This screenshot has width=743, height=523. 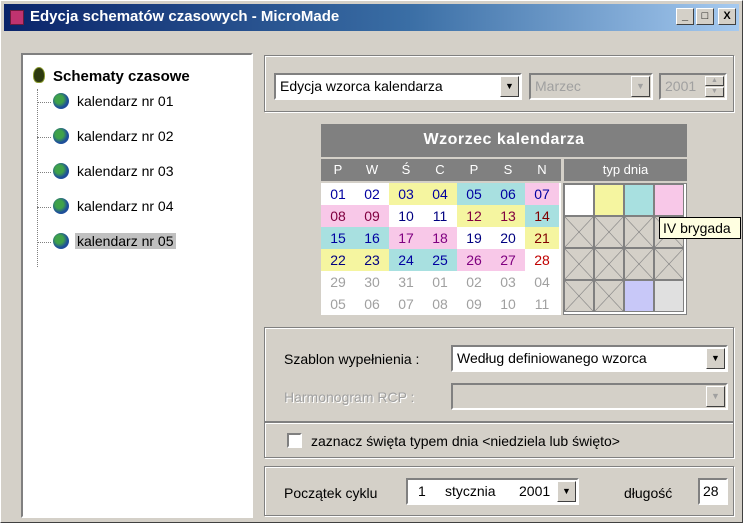 I want to click on weekday-header: N, so click(x=542, y=169).